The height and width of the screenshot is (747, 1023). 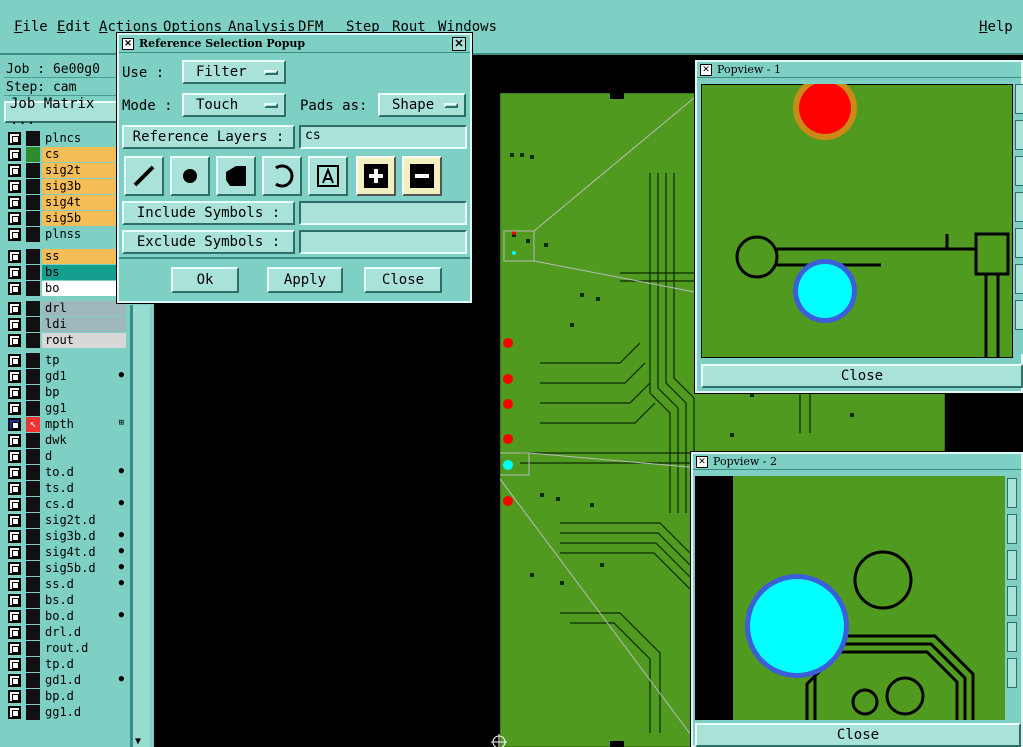 I want to click on layer-name: cs.d, so click(x=84, y=504).